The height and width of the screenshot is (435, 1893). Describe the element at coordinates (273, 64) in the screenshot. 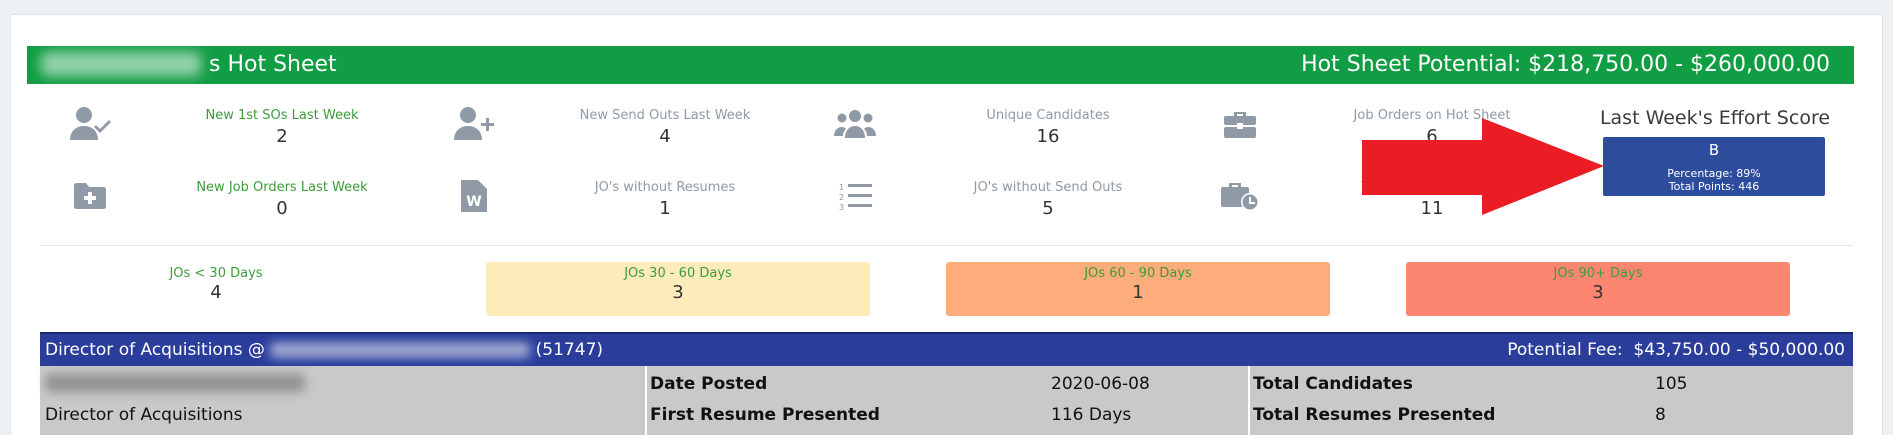

I see `hot-sheet-title: s Hot Sheet` at that location.